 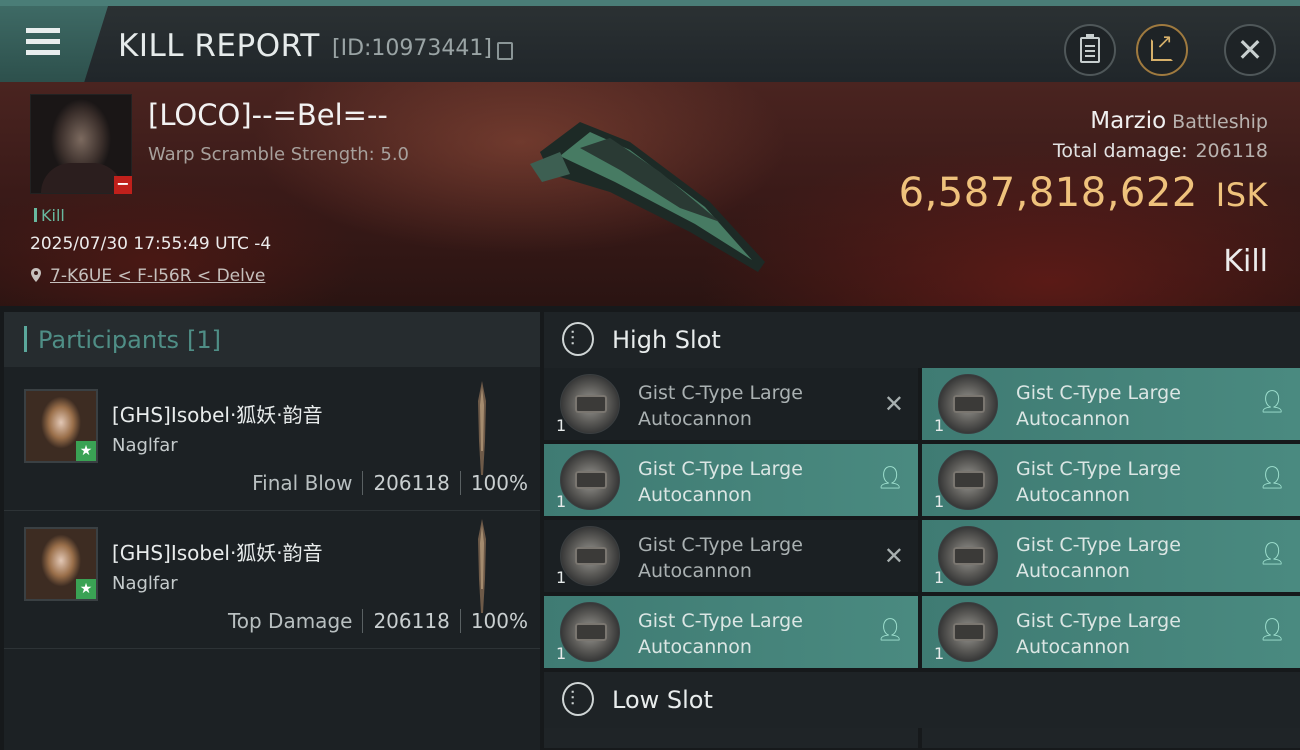 I want to click on kill-id: [ID:10973441], so click(x=412, y=48).